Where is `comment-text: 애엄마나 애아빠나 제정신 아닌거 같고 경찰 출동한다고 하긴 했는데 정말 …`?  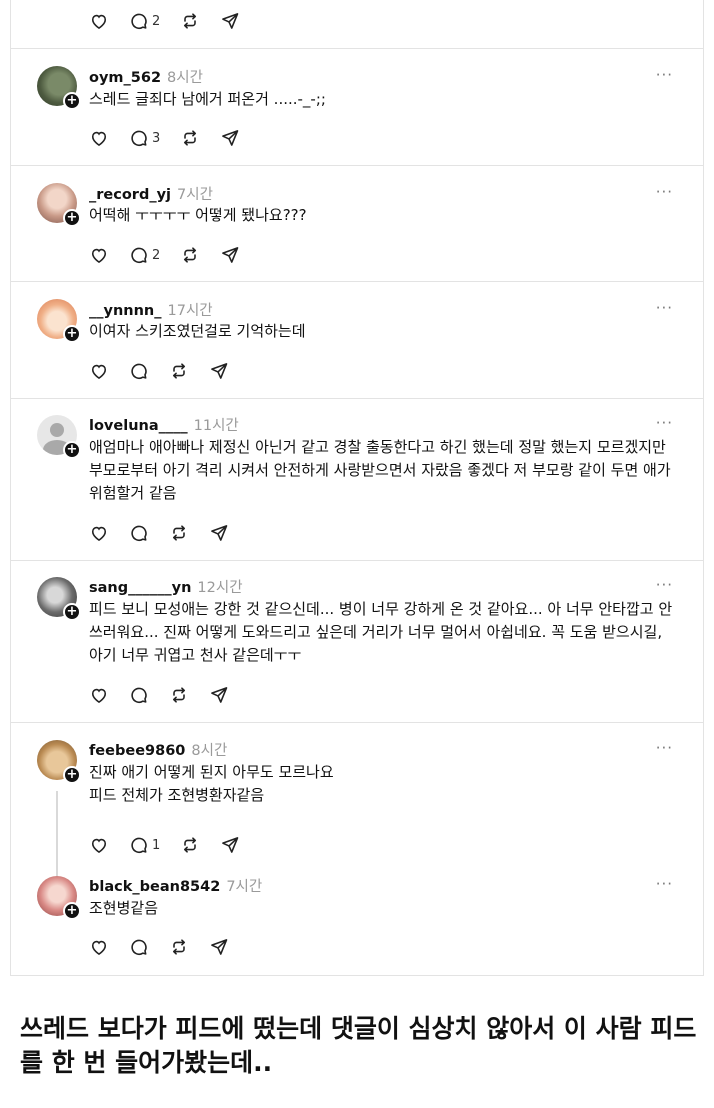 comment-text: 애엄마나 애아빠나 제정신 아닌거 같고 경찰 출동한다고 하긴 했는데 정말 … is located at coordinates (382, 470).